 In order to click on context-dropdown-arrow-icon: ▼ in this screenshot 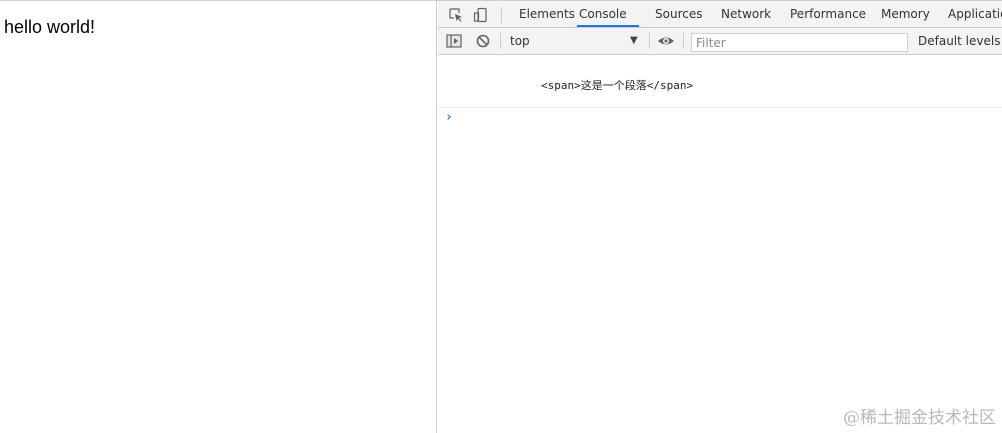, I will do `click(634, 41)`.